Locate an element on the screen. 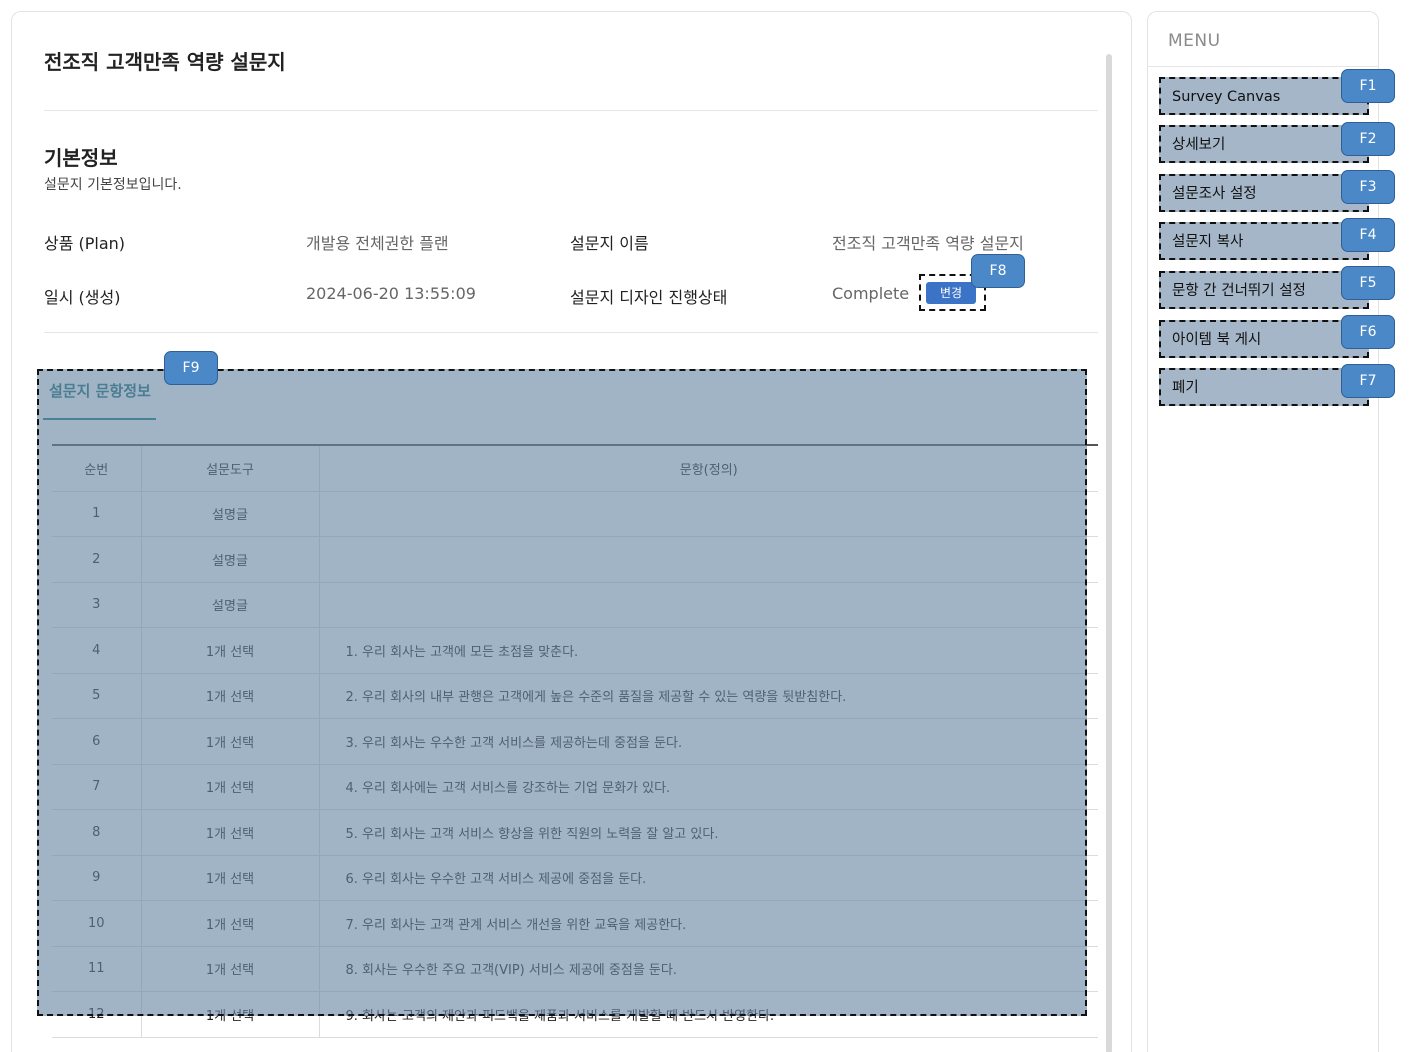  shortcut-badge-f9: F9 is located at coordinates (191, 368).